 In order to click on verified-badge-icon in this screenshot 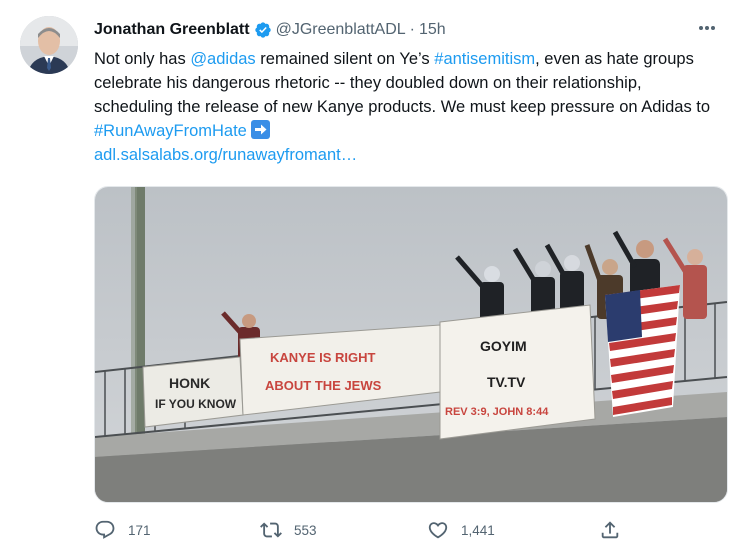, I will do `click(262, 30)`.